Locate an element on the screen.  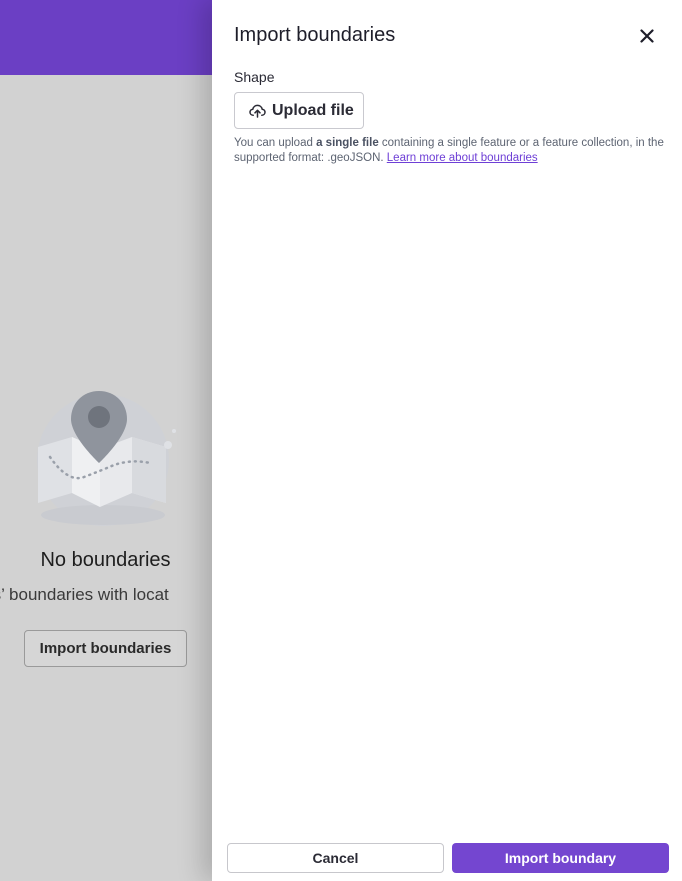
import-boundary-button: Import boundary is located at coordinates (560, 858).